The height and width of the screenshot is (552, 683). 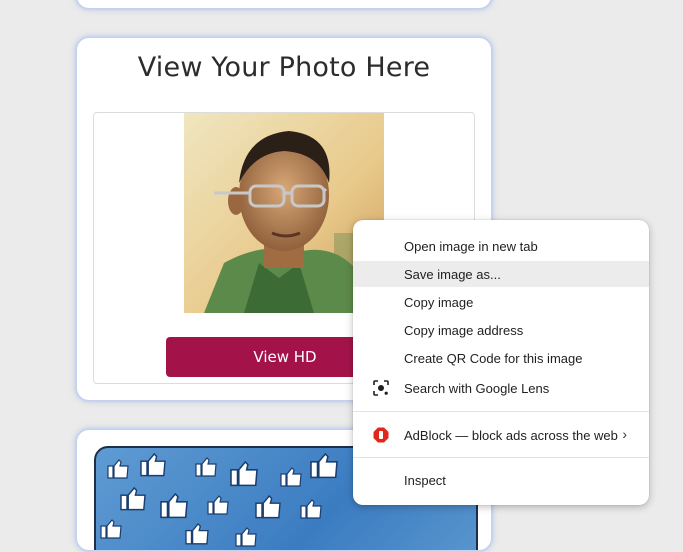 What do you see at coordinates (493, 358) in the screenshot?
I see `menu-item-label: Create QR Code for this image` at bounding box center [493, 358].